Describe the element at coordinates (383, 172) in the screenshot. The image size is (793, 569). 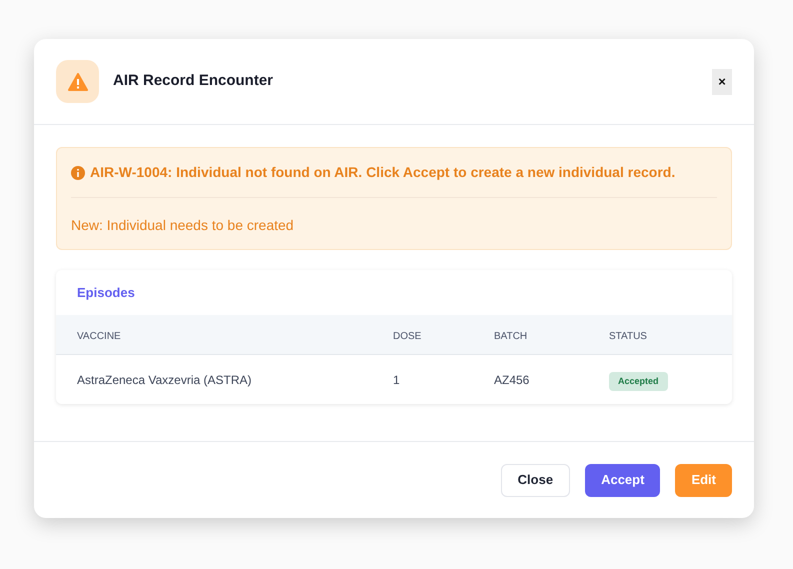
I see `alert-message: AIR-W-1004: Individual not found on AIR. Click Accept to create a new individual record.` at that location.